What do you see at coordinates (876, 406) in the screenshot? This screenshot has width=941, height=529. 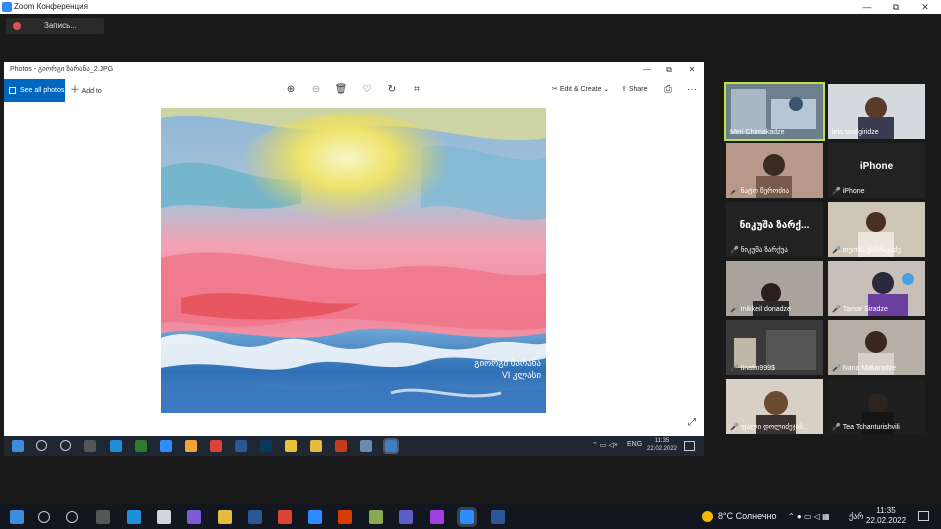 I see `participant-tile: 🎤 Tea Tchanturishvili` at bounding box center [876, 406].